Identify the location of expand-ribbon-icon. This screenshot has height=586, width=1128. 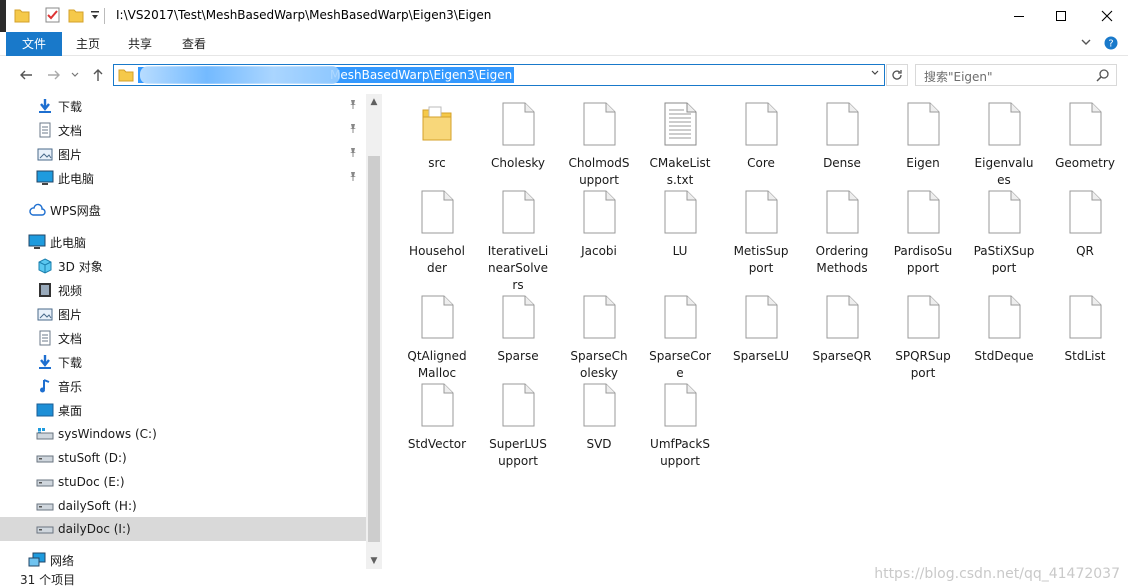
(1086, 44).